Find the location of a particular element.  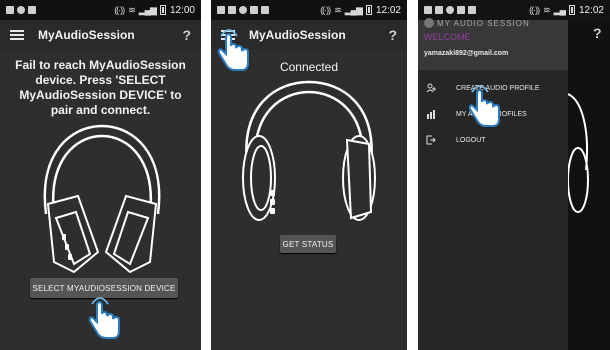

status-bar: ((·)) ≋ ▂▄ 12:02 is located at coordinates (514, 10).